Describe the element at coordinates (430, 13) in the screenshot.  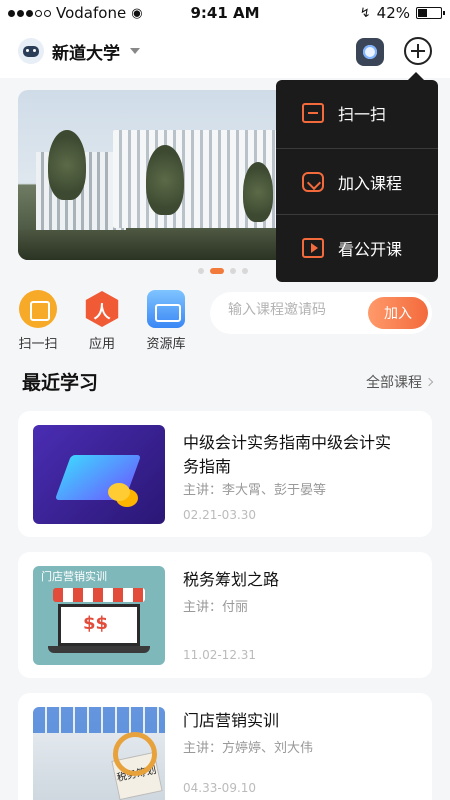
I see `battery-icon` at that location.